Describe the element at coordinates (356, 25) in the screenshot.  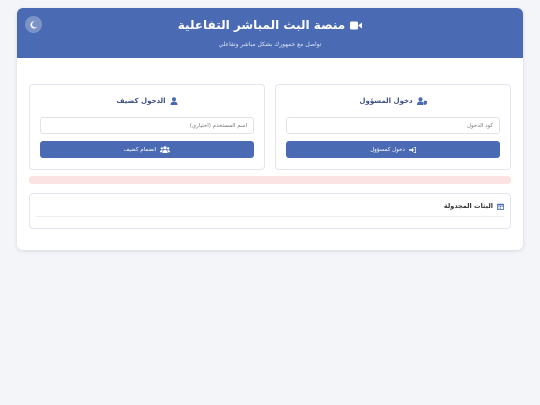
I see `video-camera-icon` at that location.